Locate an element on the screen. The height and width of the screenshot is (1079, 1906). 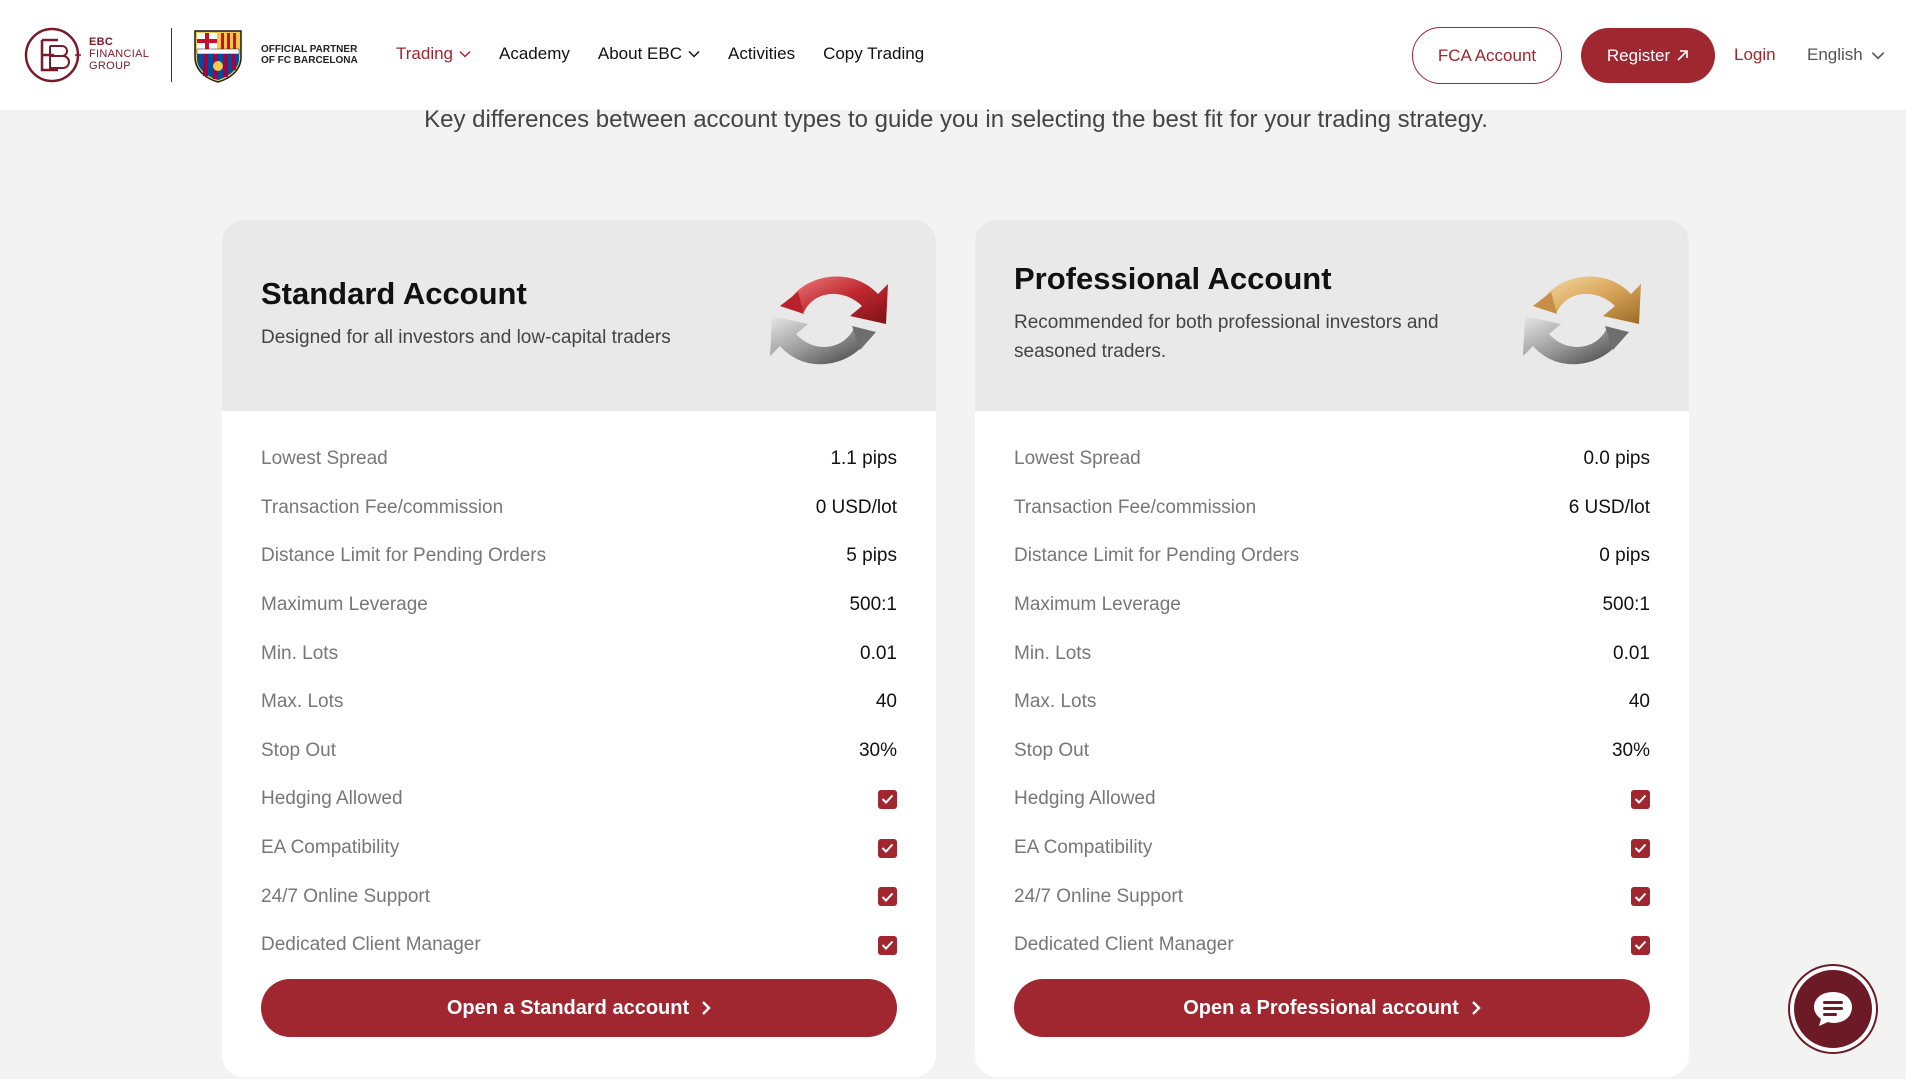
detail-value: 0 pips is located at coordinates (1624, 556).